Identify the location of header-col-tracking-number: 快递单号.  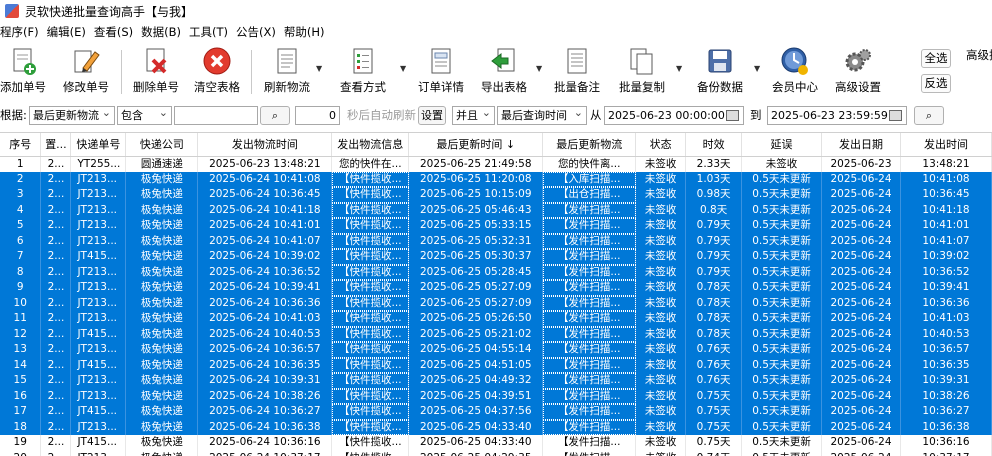
(98, 145).